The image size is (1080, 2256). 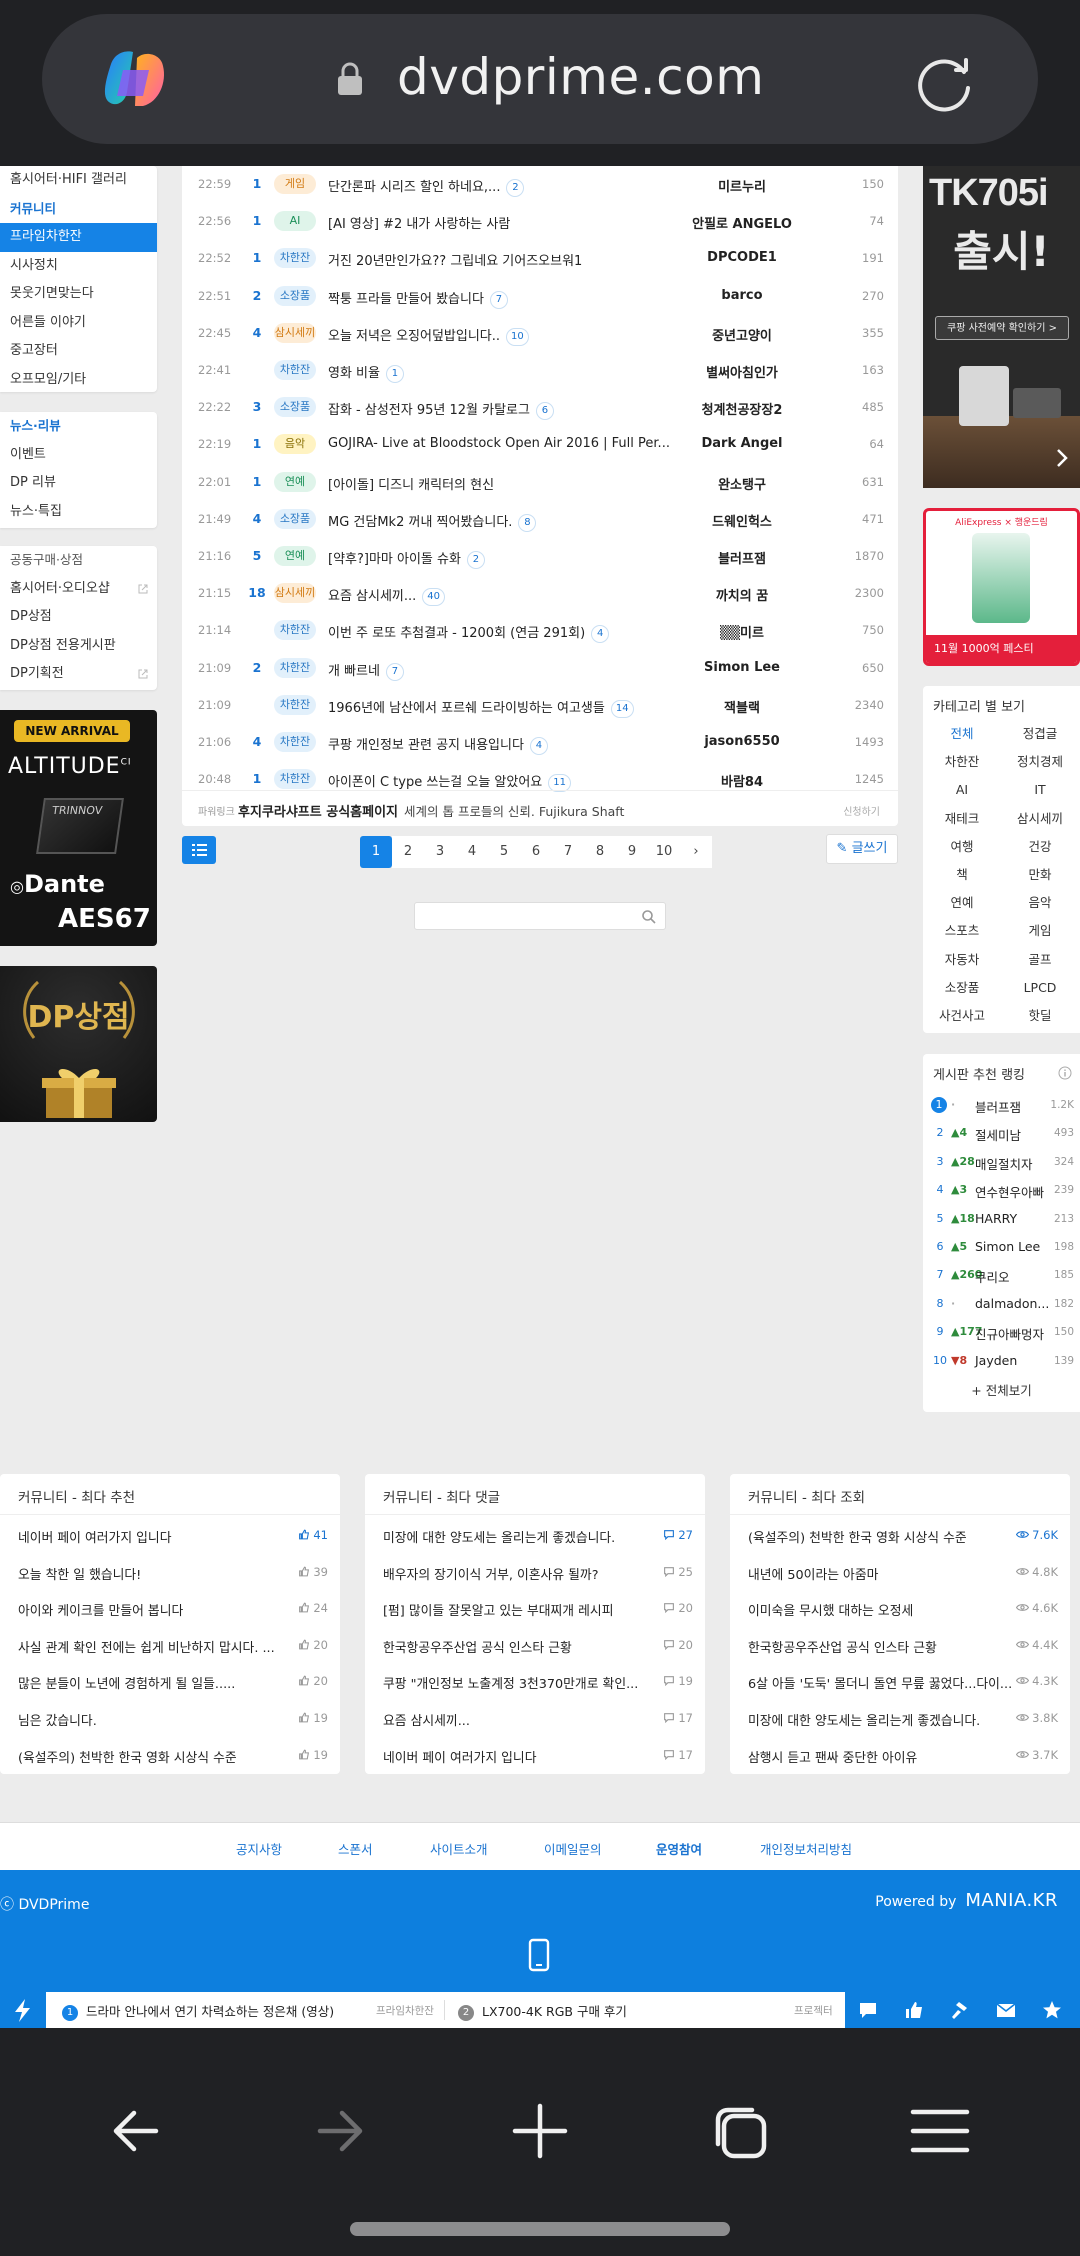 What do you see at coordinates (535, 1646) in the screenshot?
I see `list-item: 한국항공우주산업 공식 인스타 근황 20` at bounding box center [535, 1646].